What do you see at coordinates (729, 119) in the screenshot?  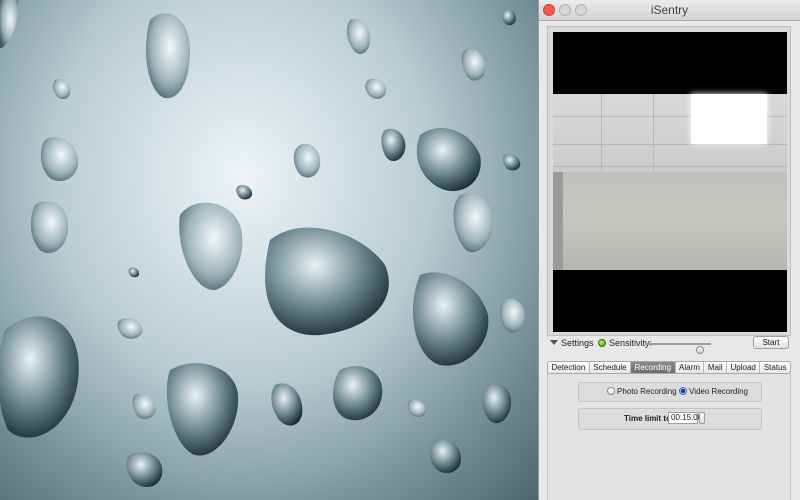 I see `ceiling-light` at bounding box center [729, 119].